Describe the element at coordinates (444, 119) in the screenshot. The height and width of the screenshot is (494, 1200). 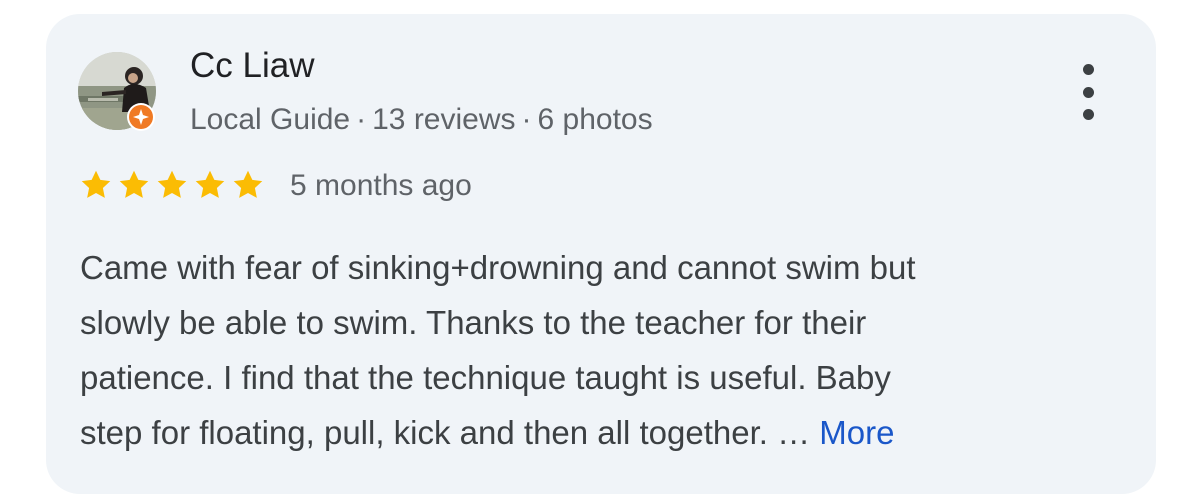
I see `review-count: 13 reviews` at that location.